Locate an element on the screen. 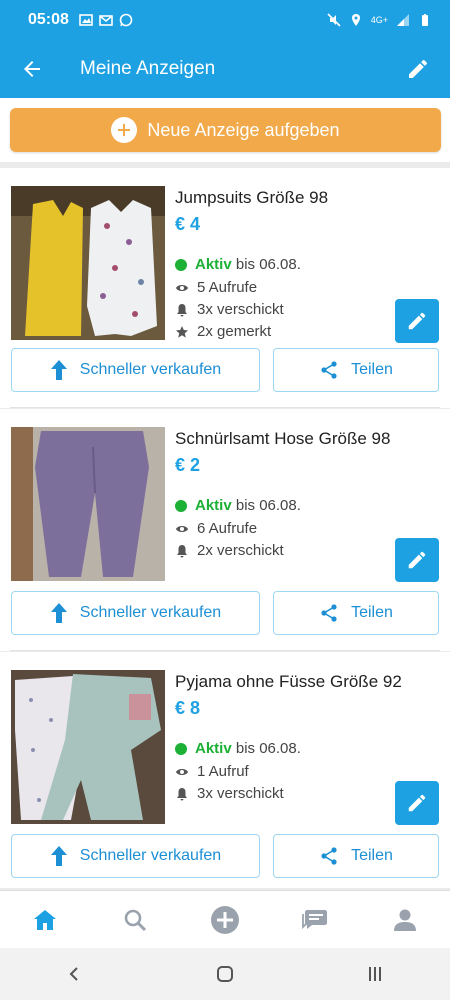  star-icon is located at coordinates (182, 331).